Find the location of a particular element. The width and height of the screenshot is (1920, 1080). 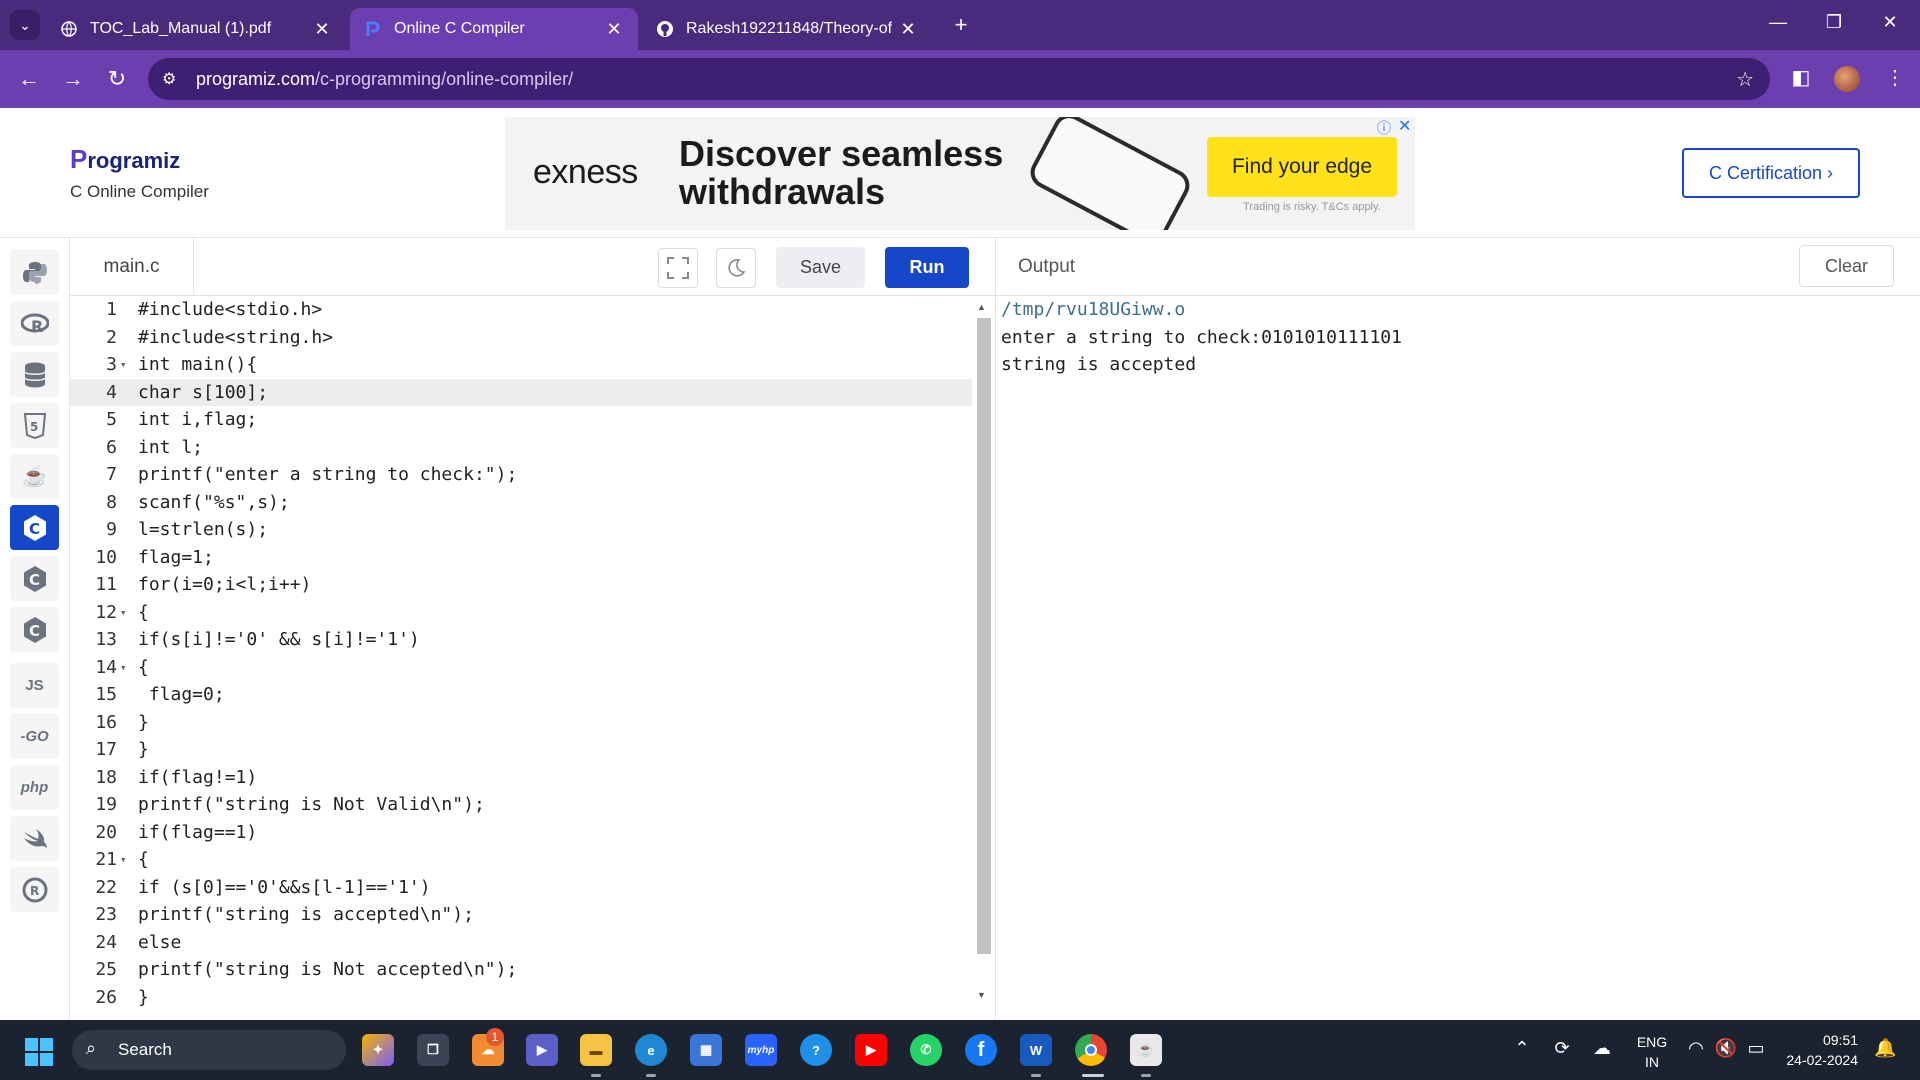

lang-r-icon: R is located at coordinates (34, 323).